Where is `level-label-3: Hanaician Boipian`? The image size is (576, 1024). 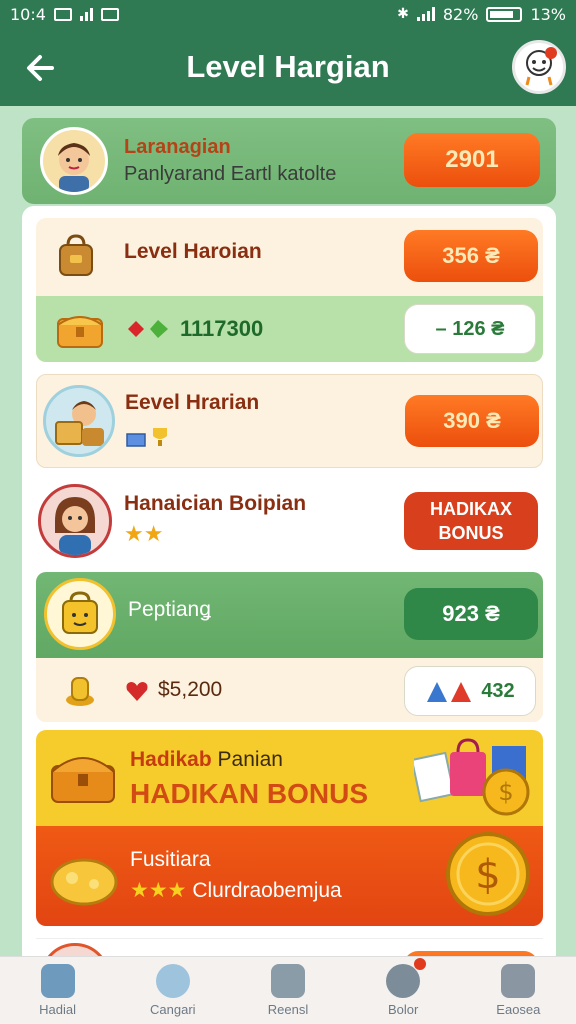 level-label-3: Hanaician Boipian is located at coordinates (215, 503).